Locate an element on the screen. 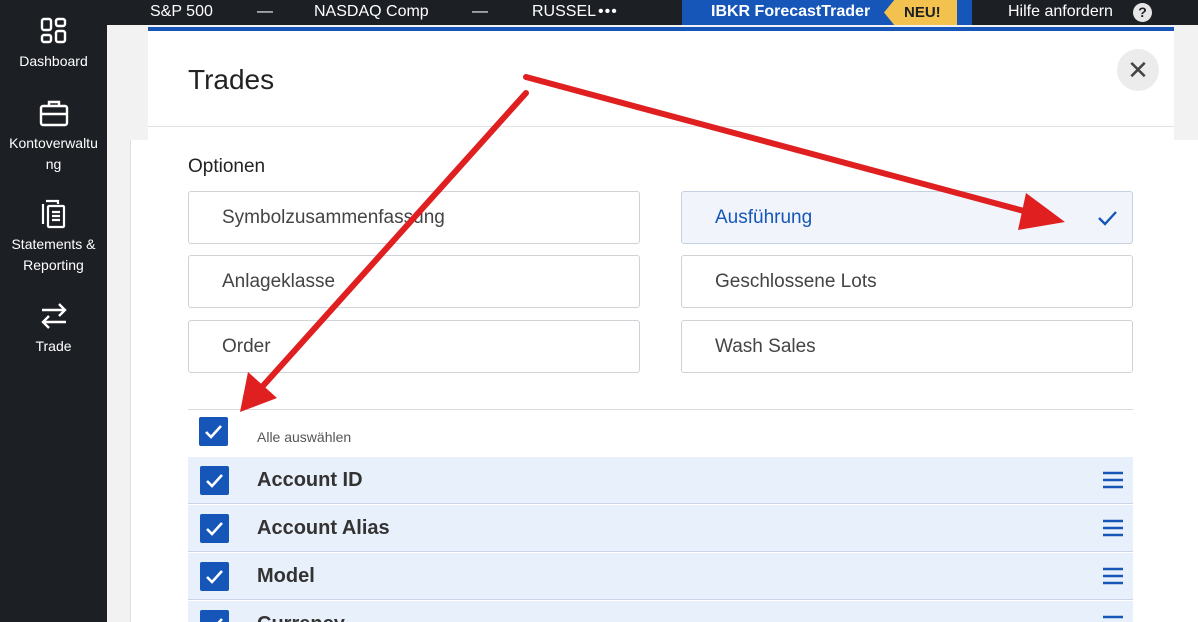 The image size is (1198, 622). new-badge: NEU! is located at coordinates (920, 12).